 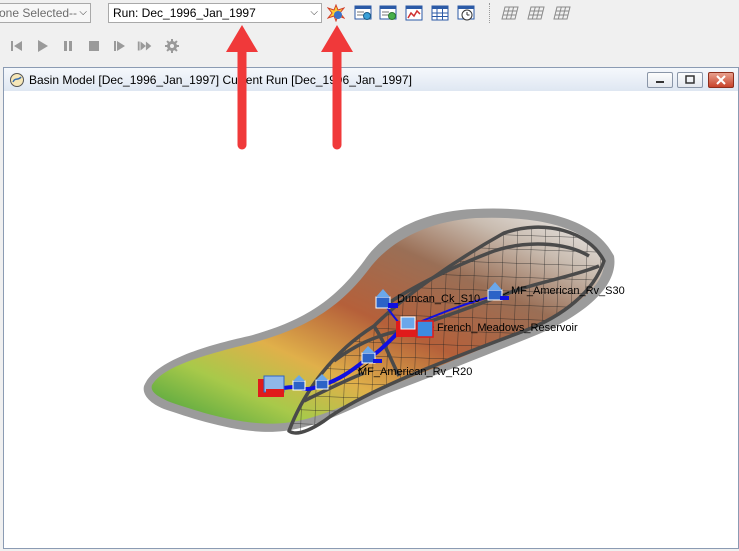 What do you see at coordinates (440, 13) in the screenshot?
I see `summary-table-icon` at bounding box center [440, 13].